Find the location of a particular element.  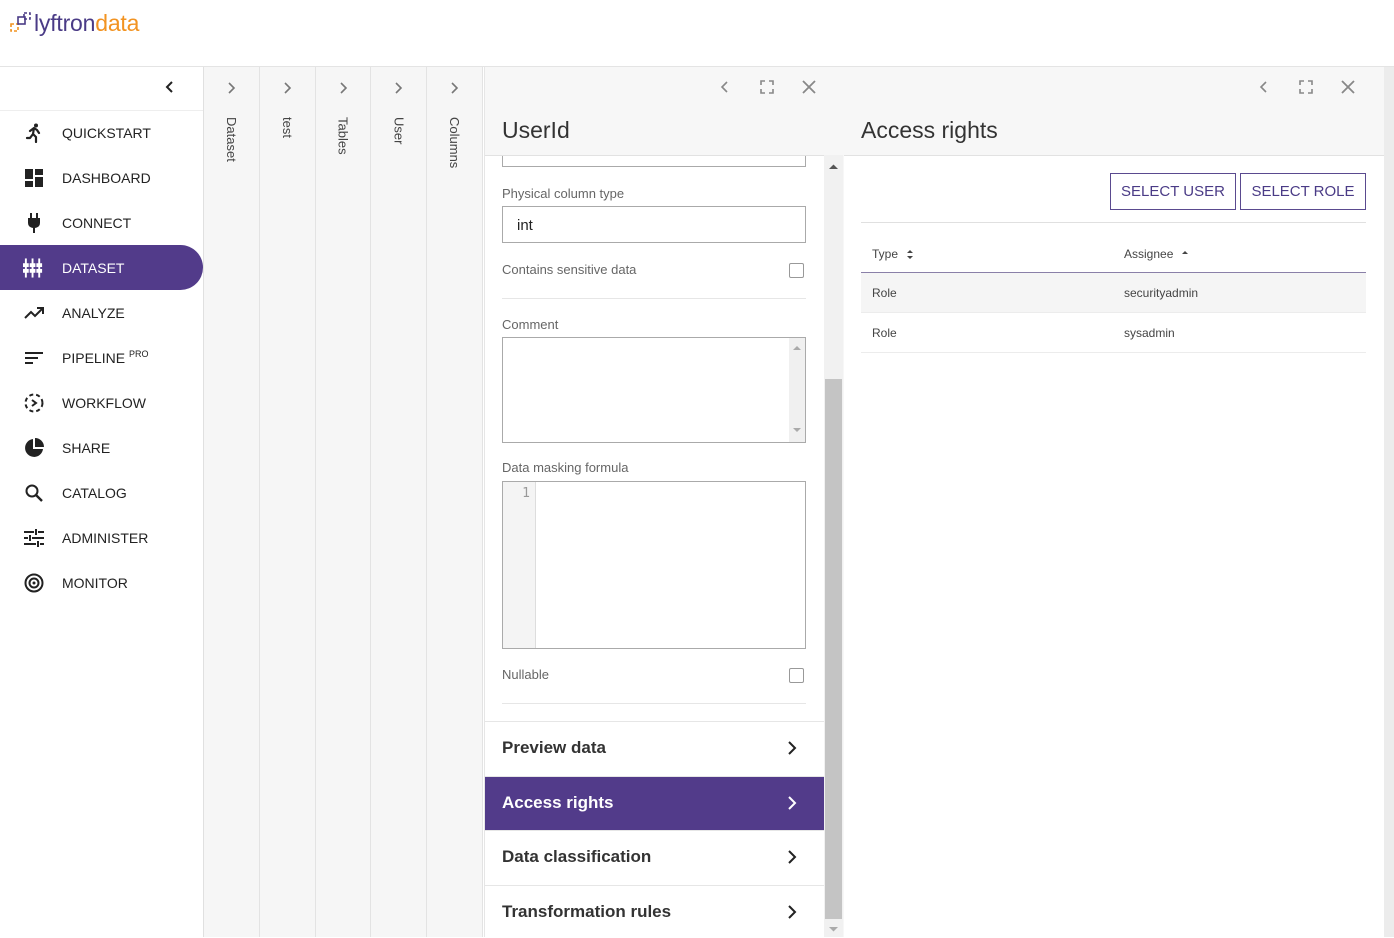

section-label: Transformation rules is located at coordinates (587, 911).